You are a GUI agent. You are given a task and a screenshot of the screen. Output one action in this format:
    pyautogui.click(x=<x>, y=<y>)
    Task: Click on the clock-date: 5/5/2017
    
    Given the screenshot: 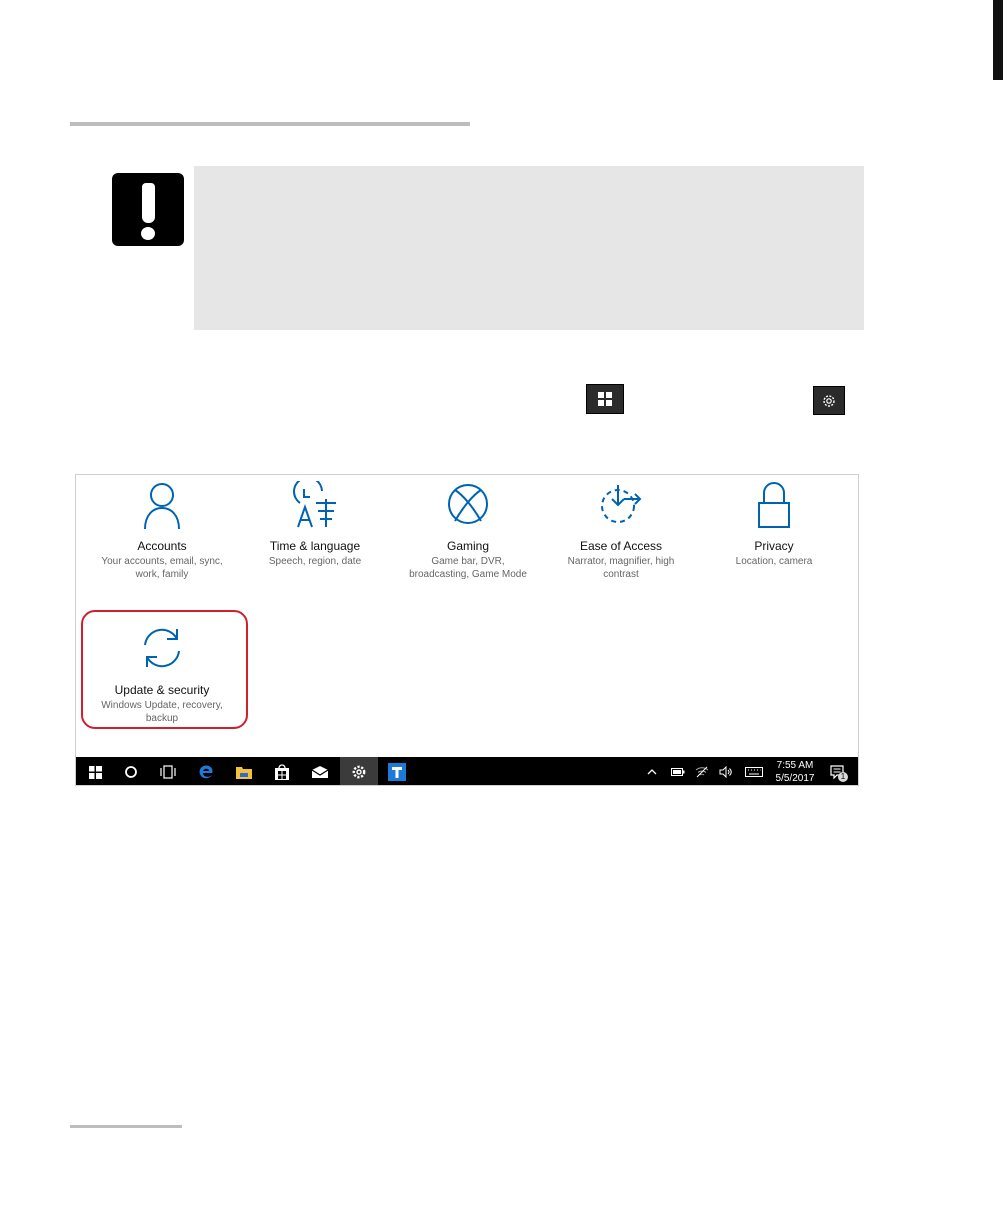 What is the action you would take?
    pyautogui.click(x=795, y=778)
    